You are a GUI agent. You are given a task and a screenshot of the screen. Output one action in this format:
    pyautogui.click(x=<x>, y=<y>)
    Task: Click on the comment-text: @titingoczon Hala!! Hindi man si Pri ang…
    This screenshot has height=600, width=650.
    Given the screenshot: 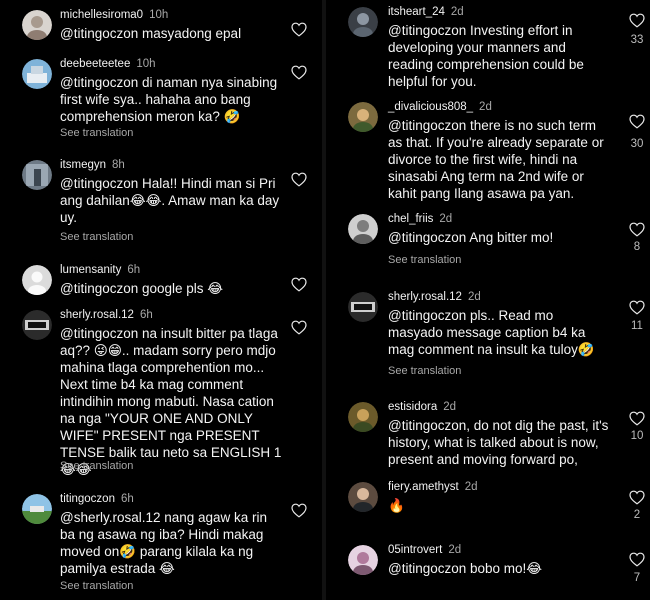 What is the action you would take?
    pyautogui.click(x=170, y=200)
    